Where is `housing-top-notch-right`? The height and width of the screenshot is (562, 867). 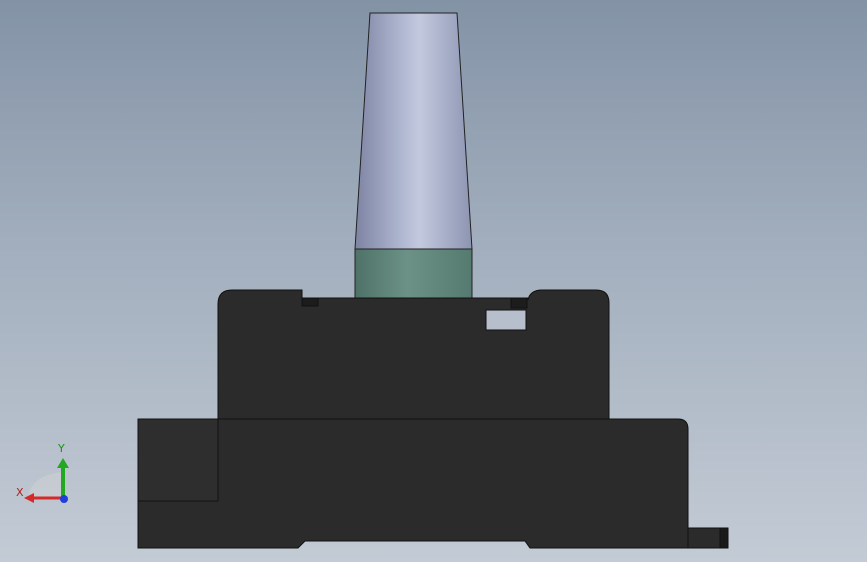
housing-top-notch-right is located at coordinates (519, 303).